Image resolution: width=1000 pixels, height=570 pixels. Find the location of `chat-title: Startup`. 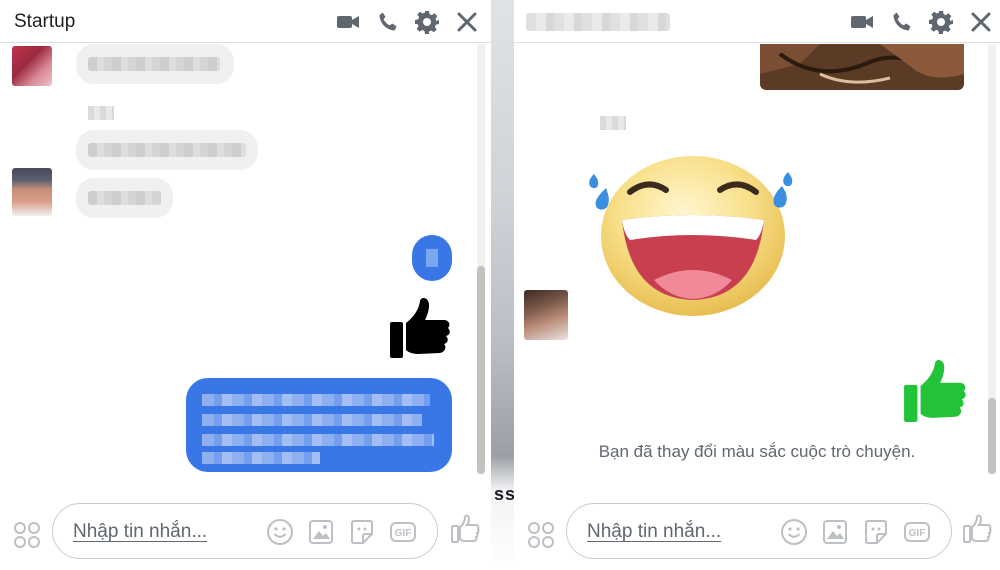

chat-title: Startup is located at coordinates (44, 22).